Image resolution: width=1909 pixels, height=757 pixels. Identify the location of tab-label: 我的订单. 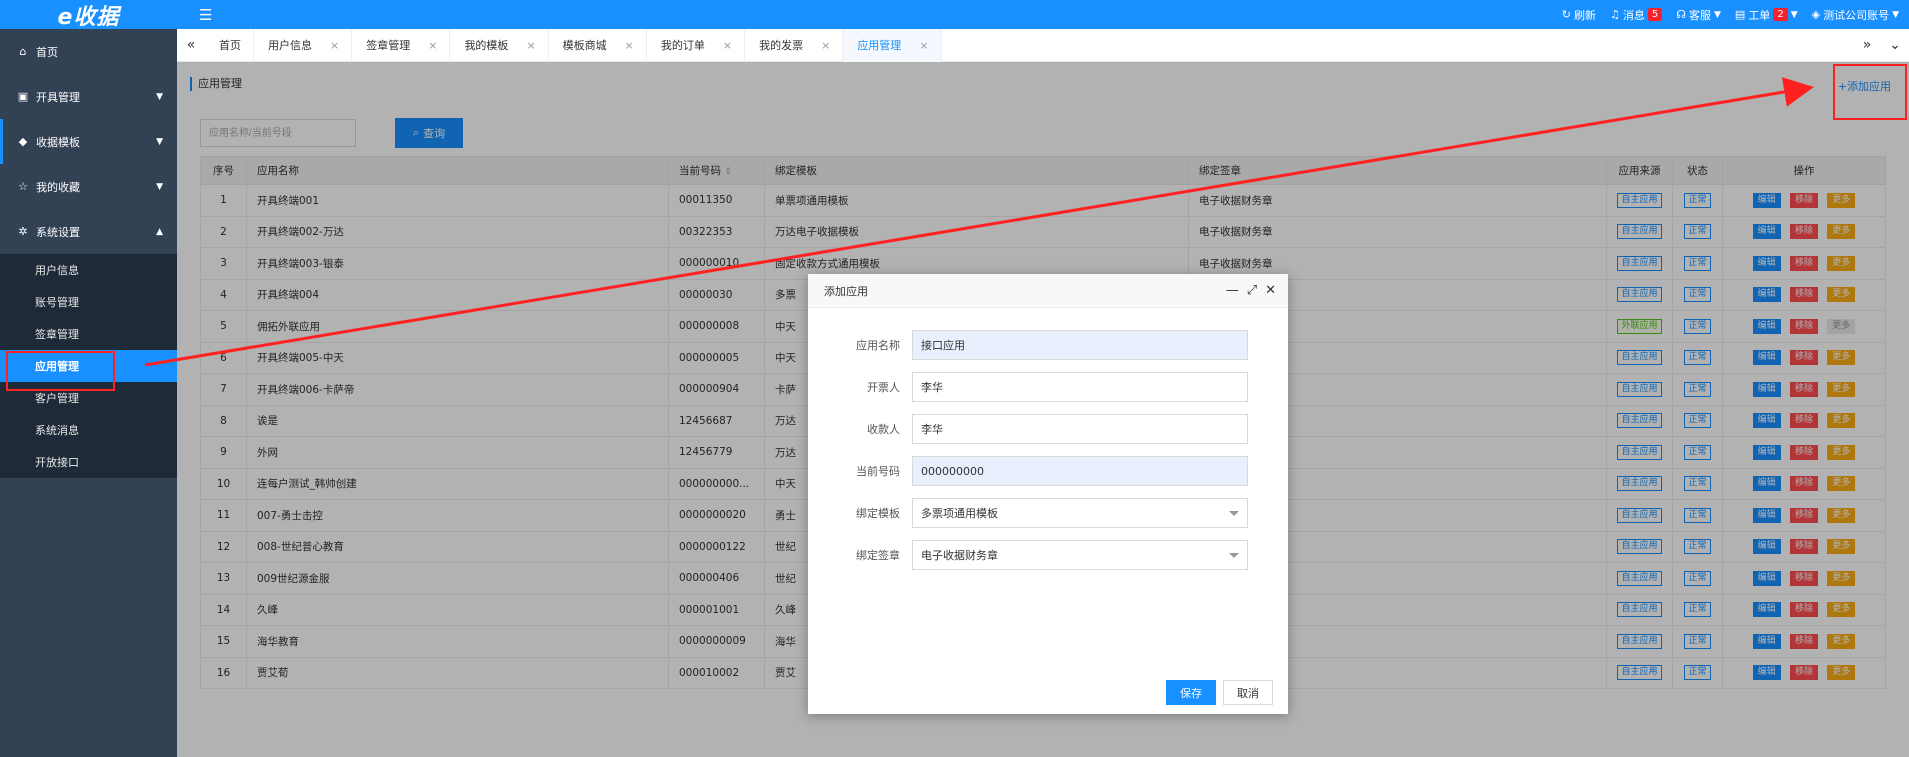
(682, 45).